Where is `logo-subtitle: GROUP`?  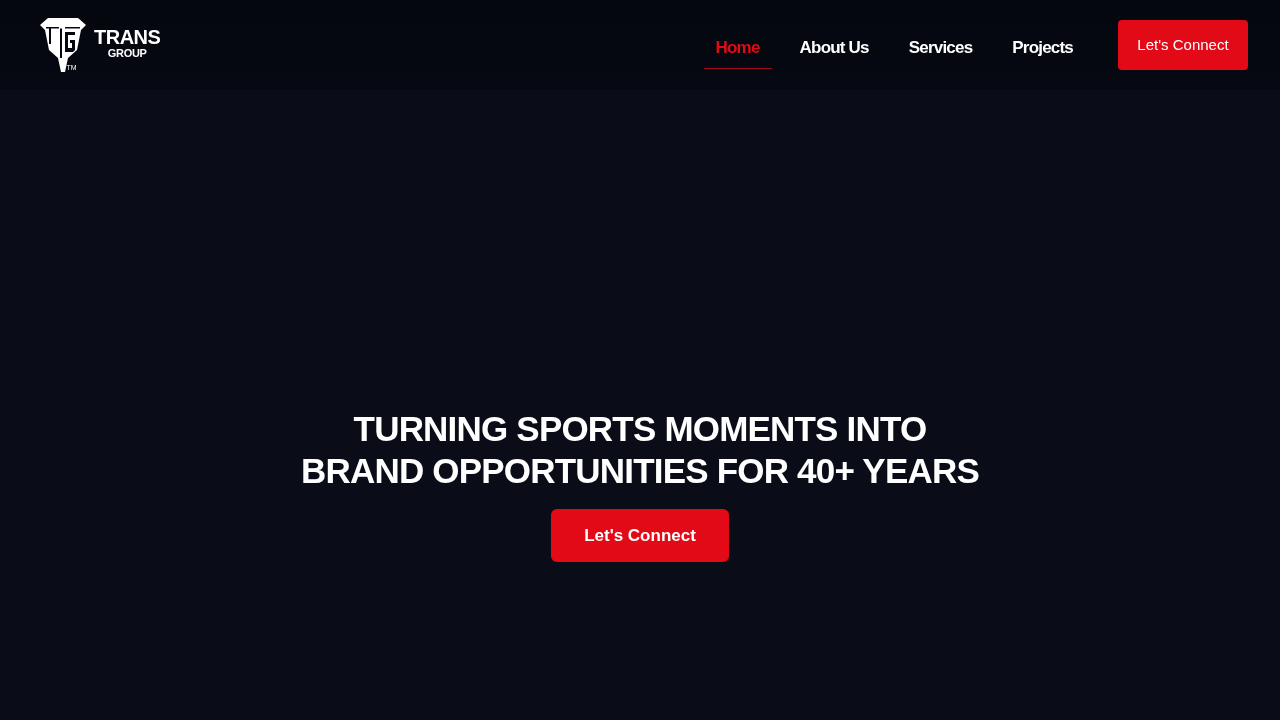
logo-subtitle: GROUP is located at coordinates (127, 53).